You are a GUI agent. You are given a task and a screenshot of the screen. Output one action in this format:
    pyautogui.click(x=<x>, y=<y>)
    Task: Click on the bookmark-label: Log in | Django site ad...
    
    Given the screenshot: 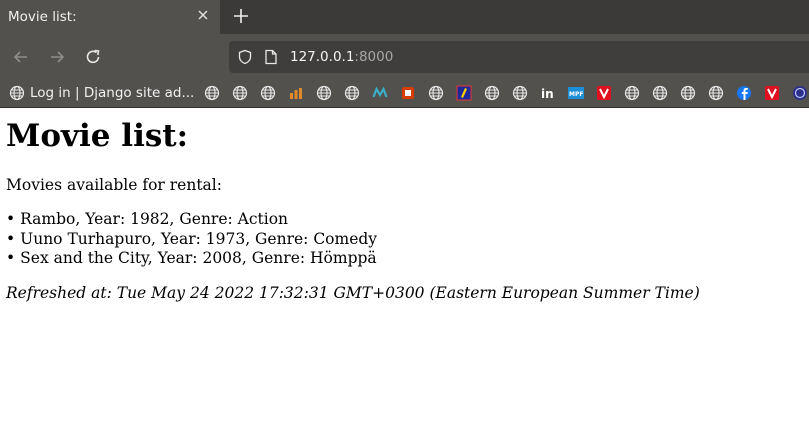 What is the action you would take?
    pyautogui.click(x=112, y=93)
    